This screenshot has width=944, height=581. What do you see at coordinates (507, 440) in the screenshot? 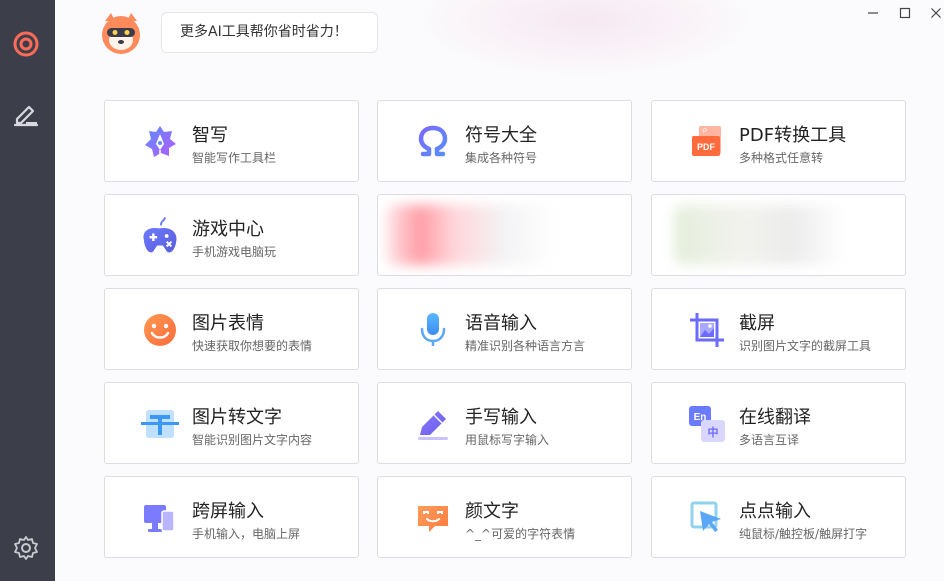
I see `tool-subtitle: 用鼠标写字输入` at bounding box center [507, 440].